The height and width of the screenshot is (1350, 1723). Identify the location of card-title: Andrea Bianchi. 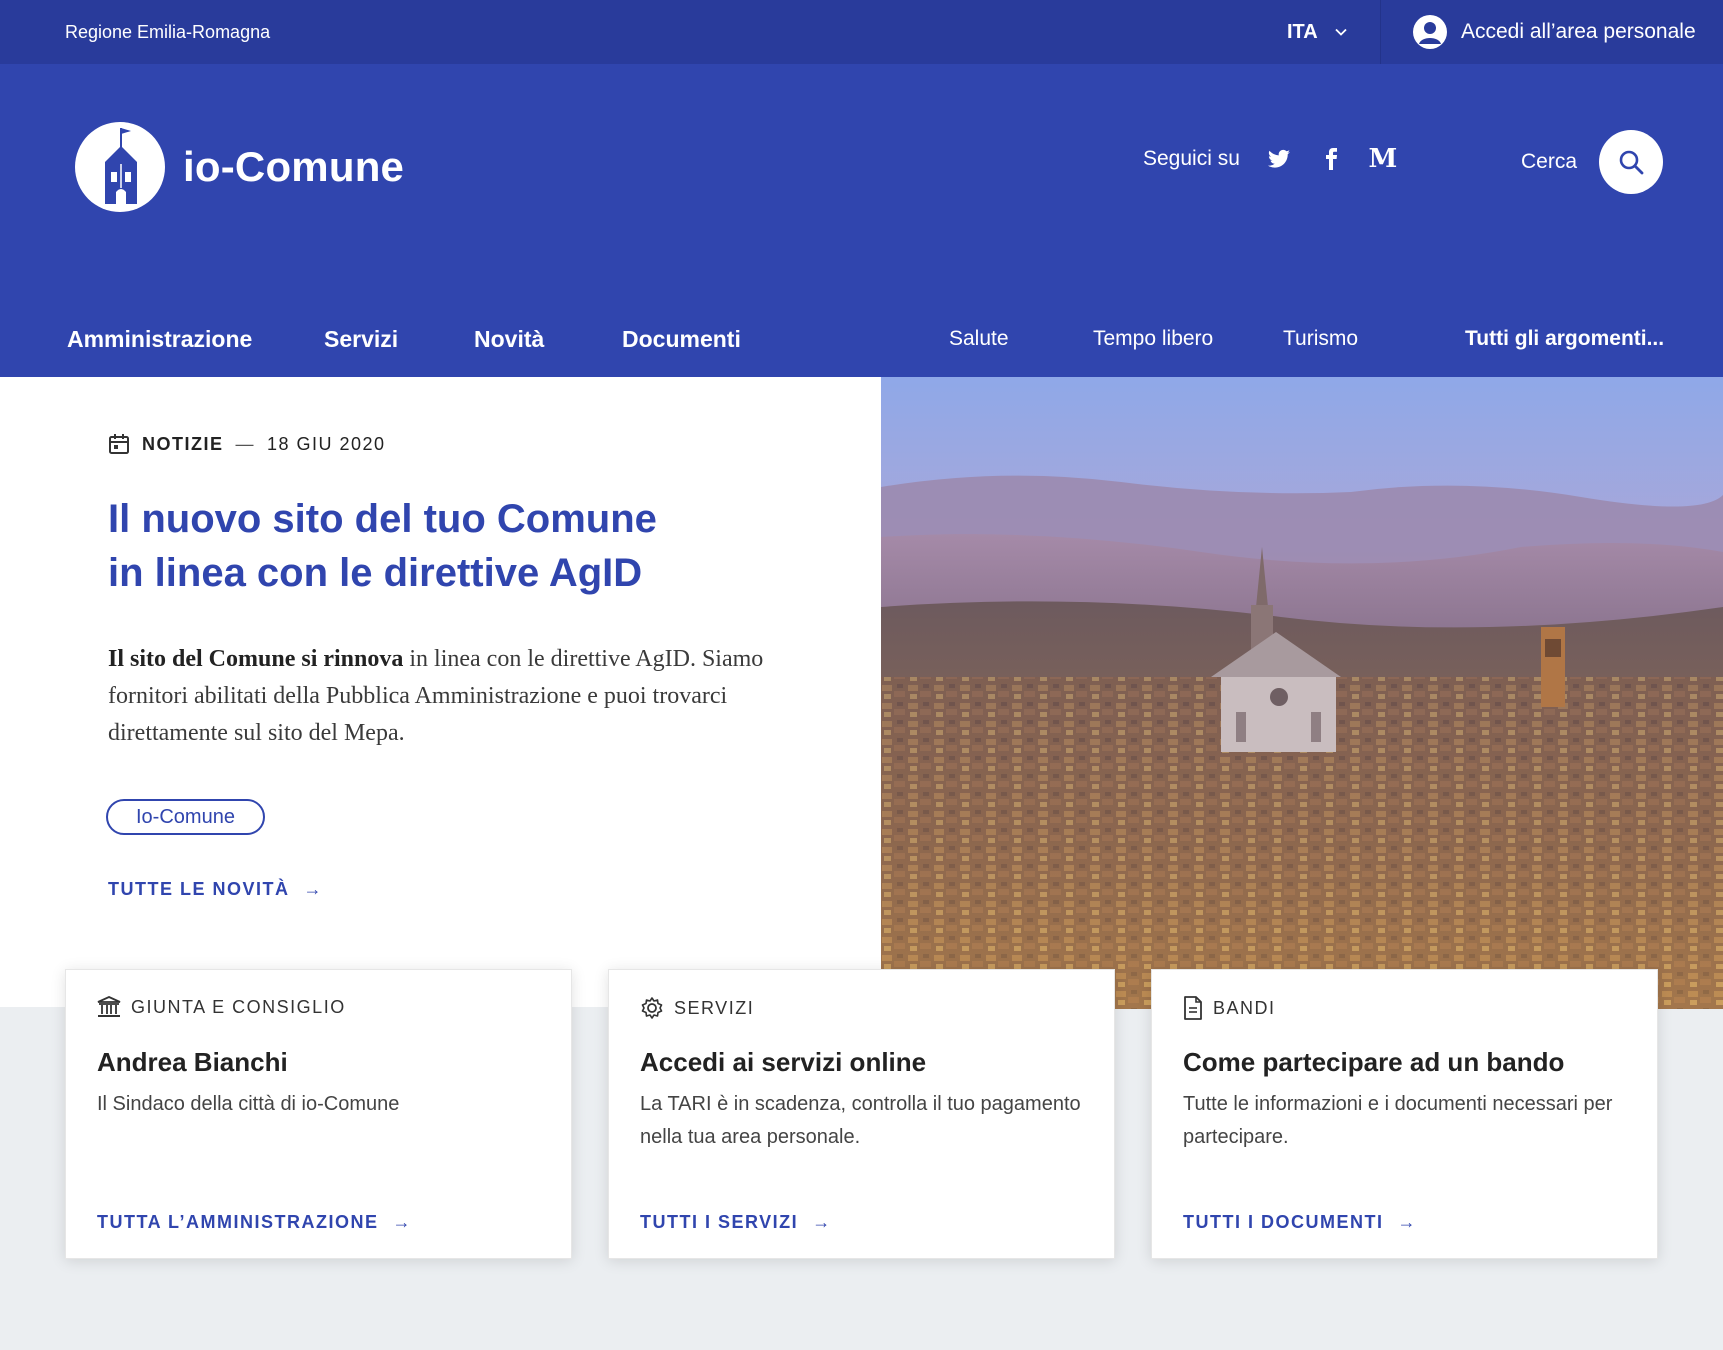
(192, 1062).